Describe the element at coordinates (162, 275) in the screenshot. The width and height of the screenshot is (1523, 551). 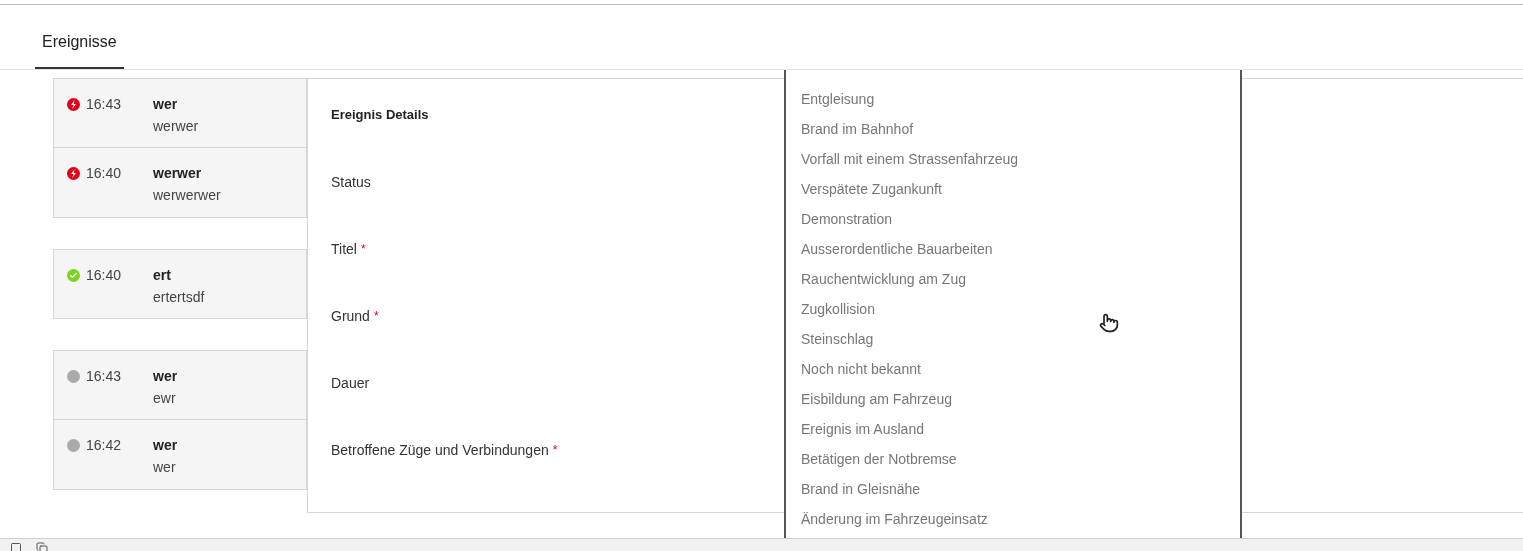
I see `event-title: ert` at that location.